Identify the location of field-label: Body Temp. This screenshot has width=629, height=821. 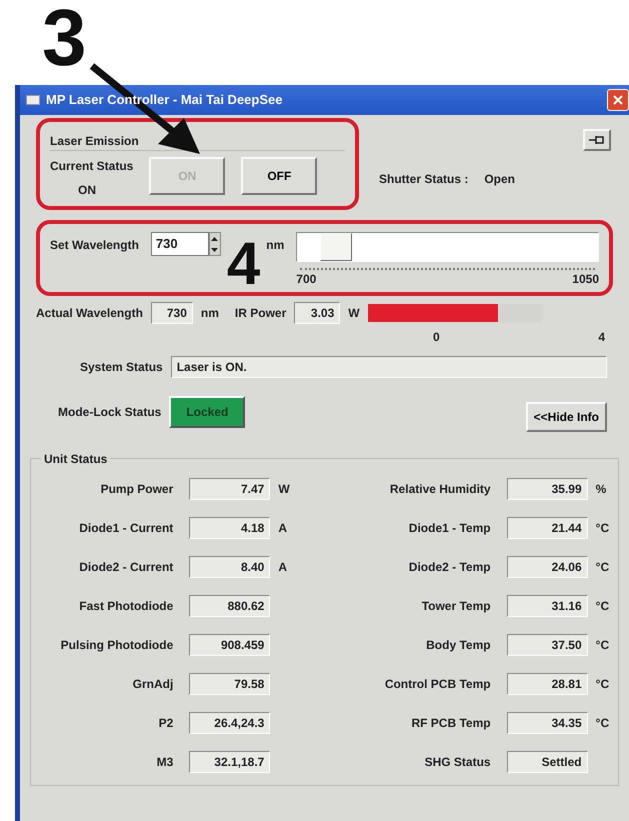
(458, 645).